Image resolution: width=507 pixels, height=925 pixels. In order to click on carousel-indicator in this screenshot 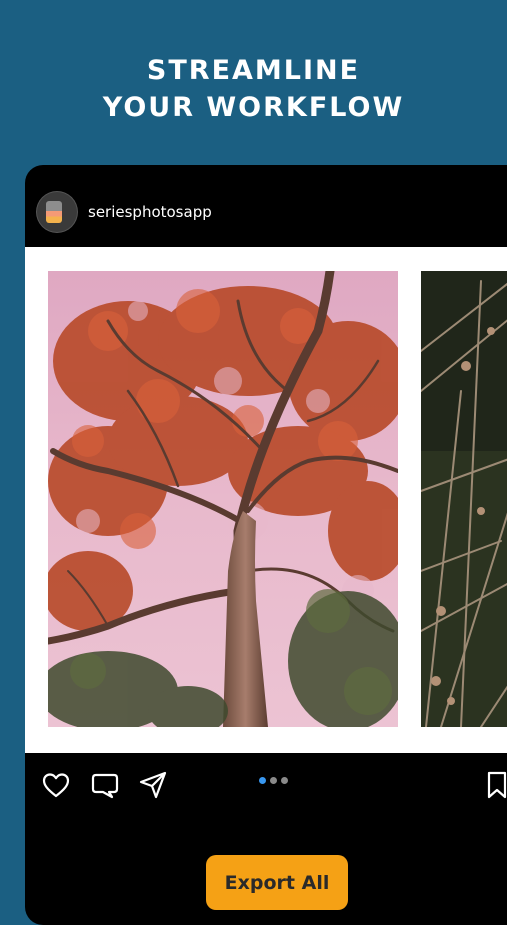, I will do `click(273, 781)`.